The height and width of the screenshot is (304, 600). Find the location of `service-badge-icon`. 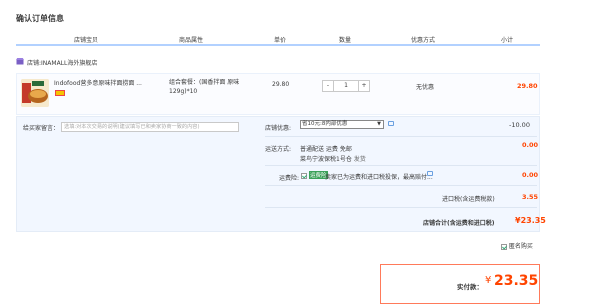

service-badge-icon is located at coordinates (60, 93).